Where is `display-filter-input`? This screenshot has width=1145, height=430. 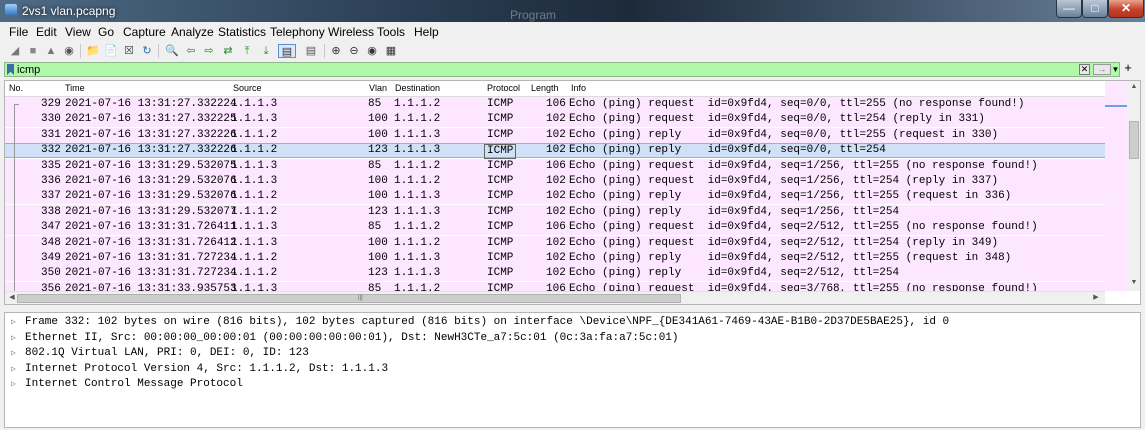
display-filter-input is located at coordinates (517, 69).